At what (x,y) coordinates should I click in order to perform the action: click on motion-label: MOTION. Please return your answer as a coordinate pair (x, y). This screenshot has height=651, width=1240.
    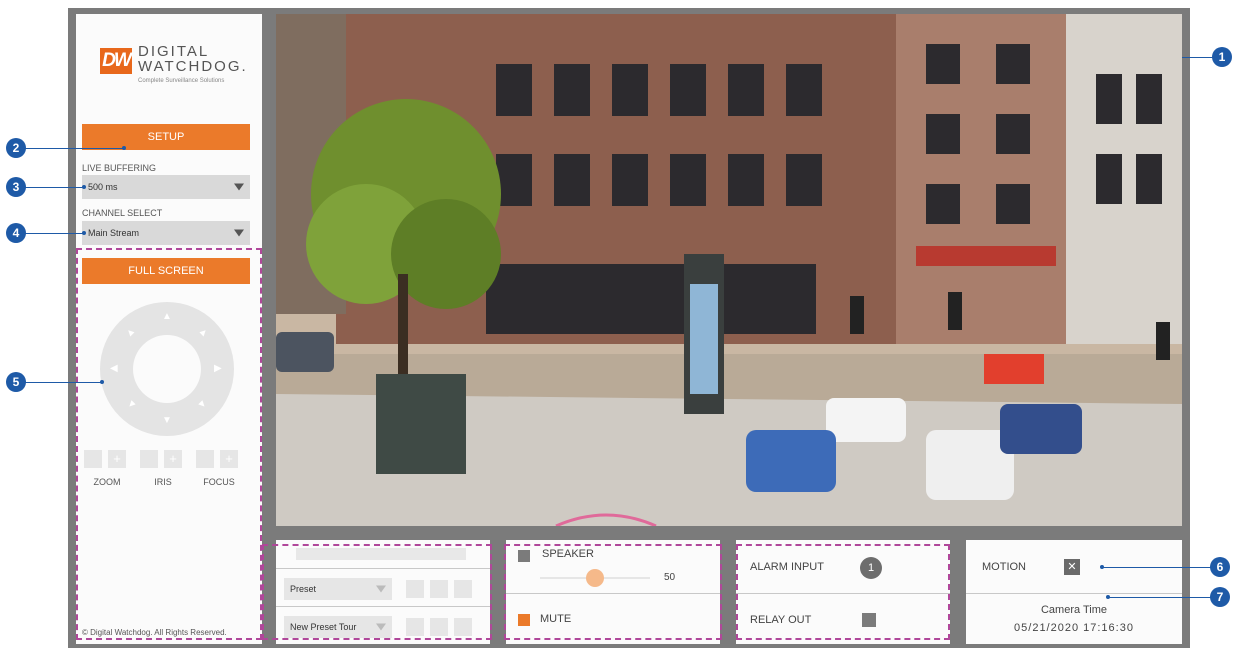
    Looking at the image, I should click on (1004, 567).